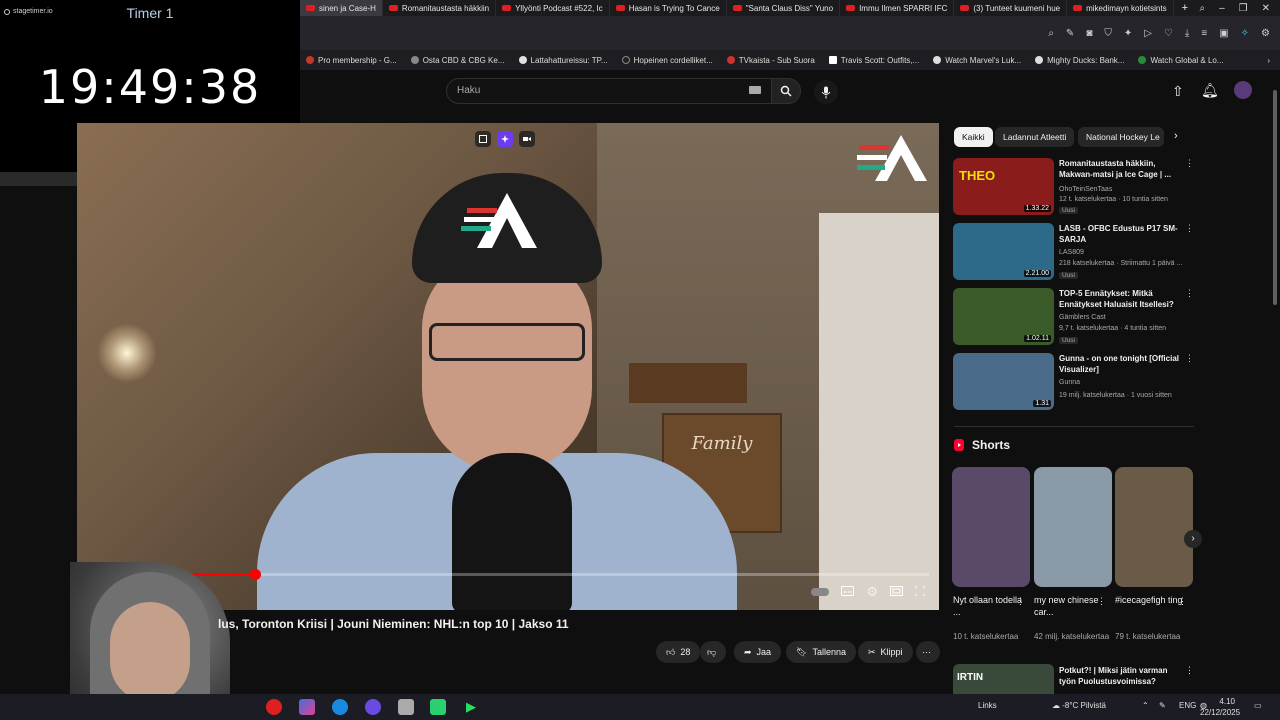 This screenshot has height=720, width=1280. I want to click on play-icon: ▶, so click(471, 707).